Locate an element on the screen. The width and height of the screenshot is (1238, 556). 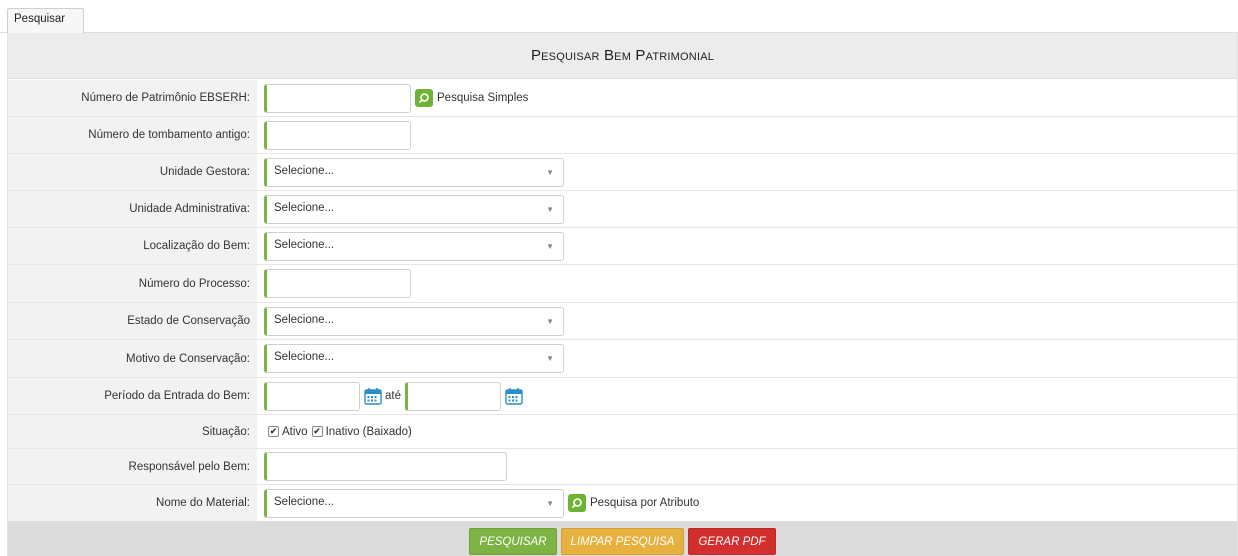
tab-pesquisar: Pesquisar is located at coordinates (45, 21).